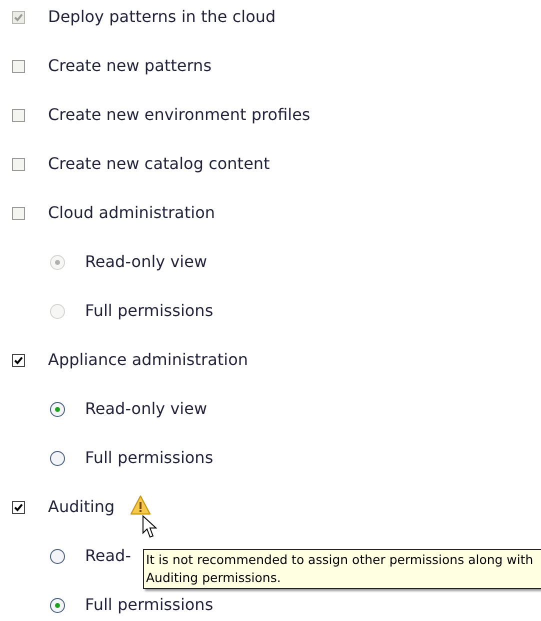  What do you see at coordinates (130, 66) in the screenshot?
I see `checkbox-label: Create new patterns` at bounding box center [130, 66].